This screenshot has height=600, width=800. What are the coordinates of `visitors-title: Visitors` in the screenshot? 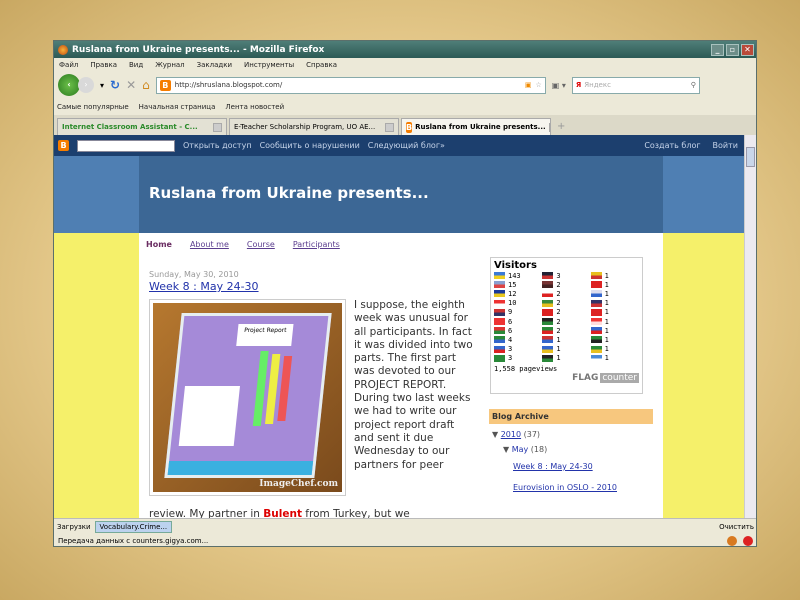 It's located at (515, 265).